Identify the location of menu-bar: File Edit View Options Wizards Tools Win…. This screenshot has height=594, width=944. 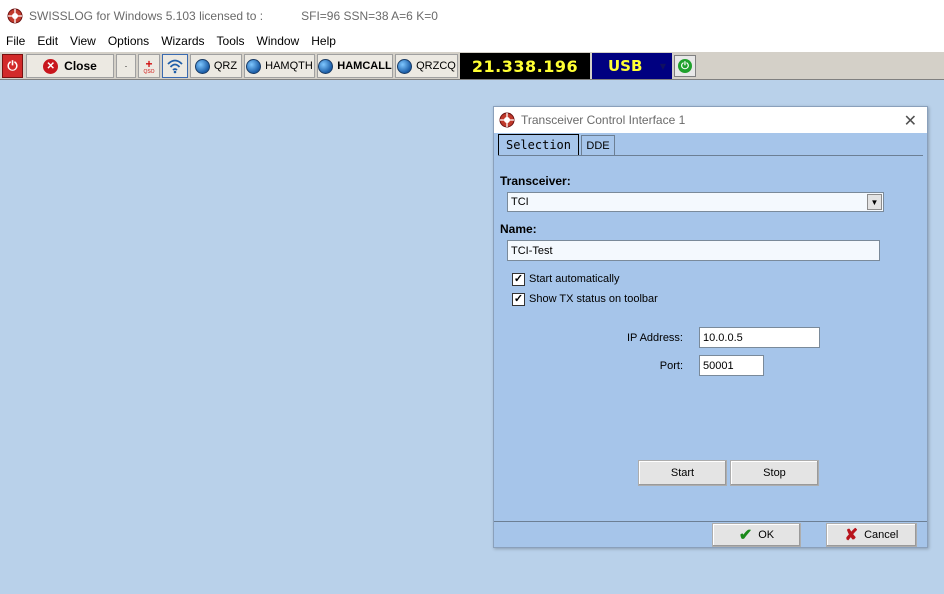
(472, 41).